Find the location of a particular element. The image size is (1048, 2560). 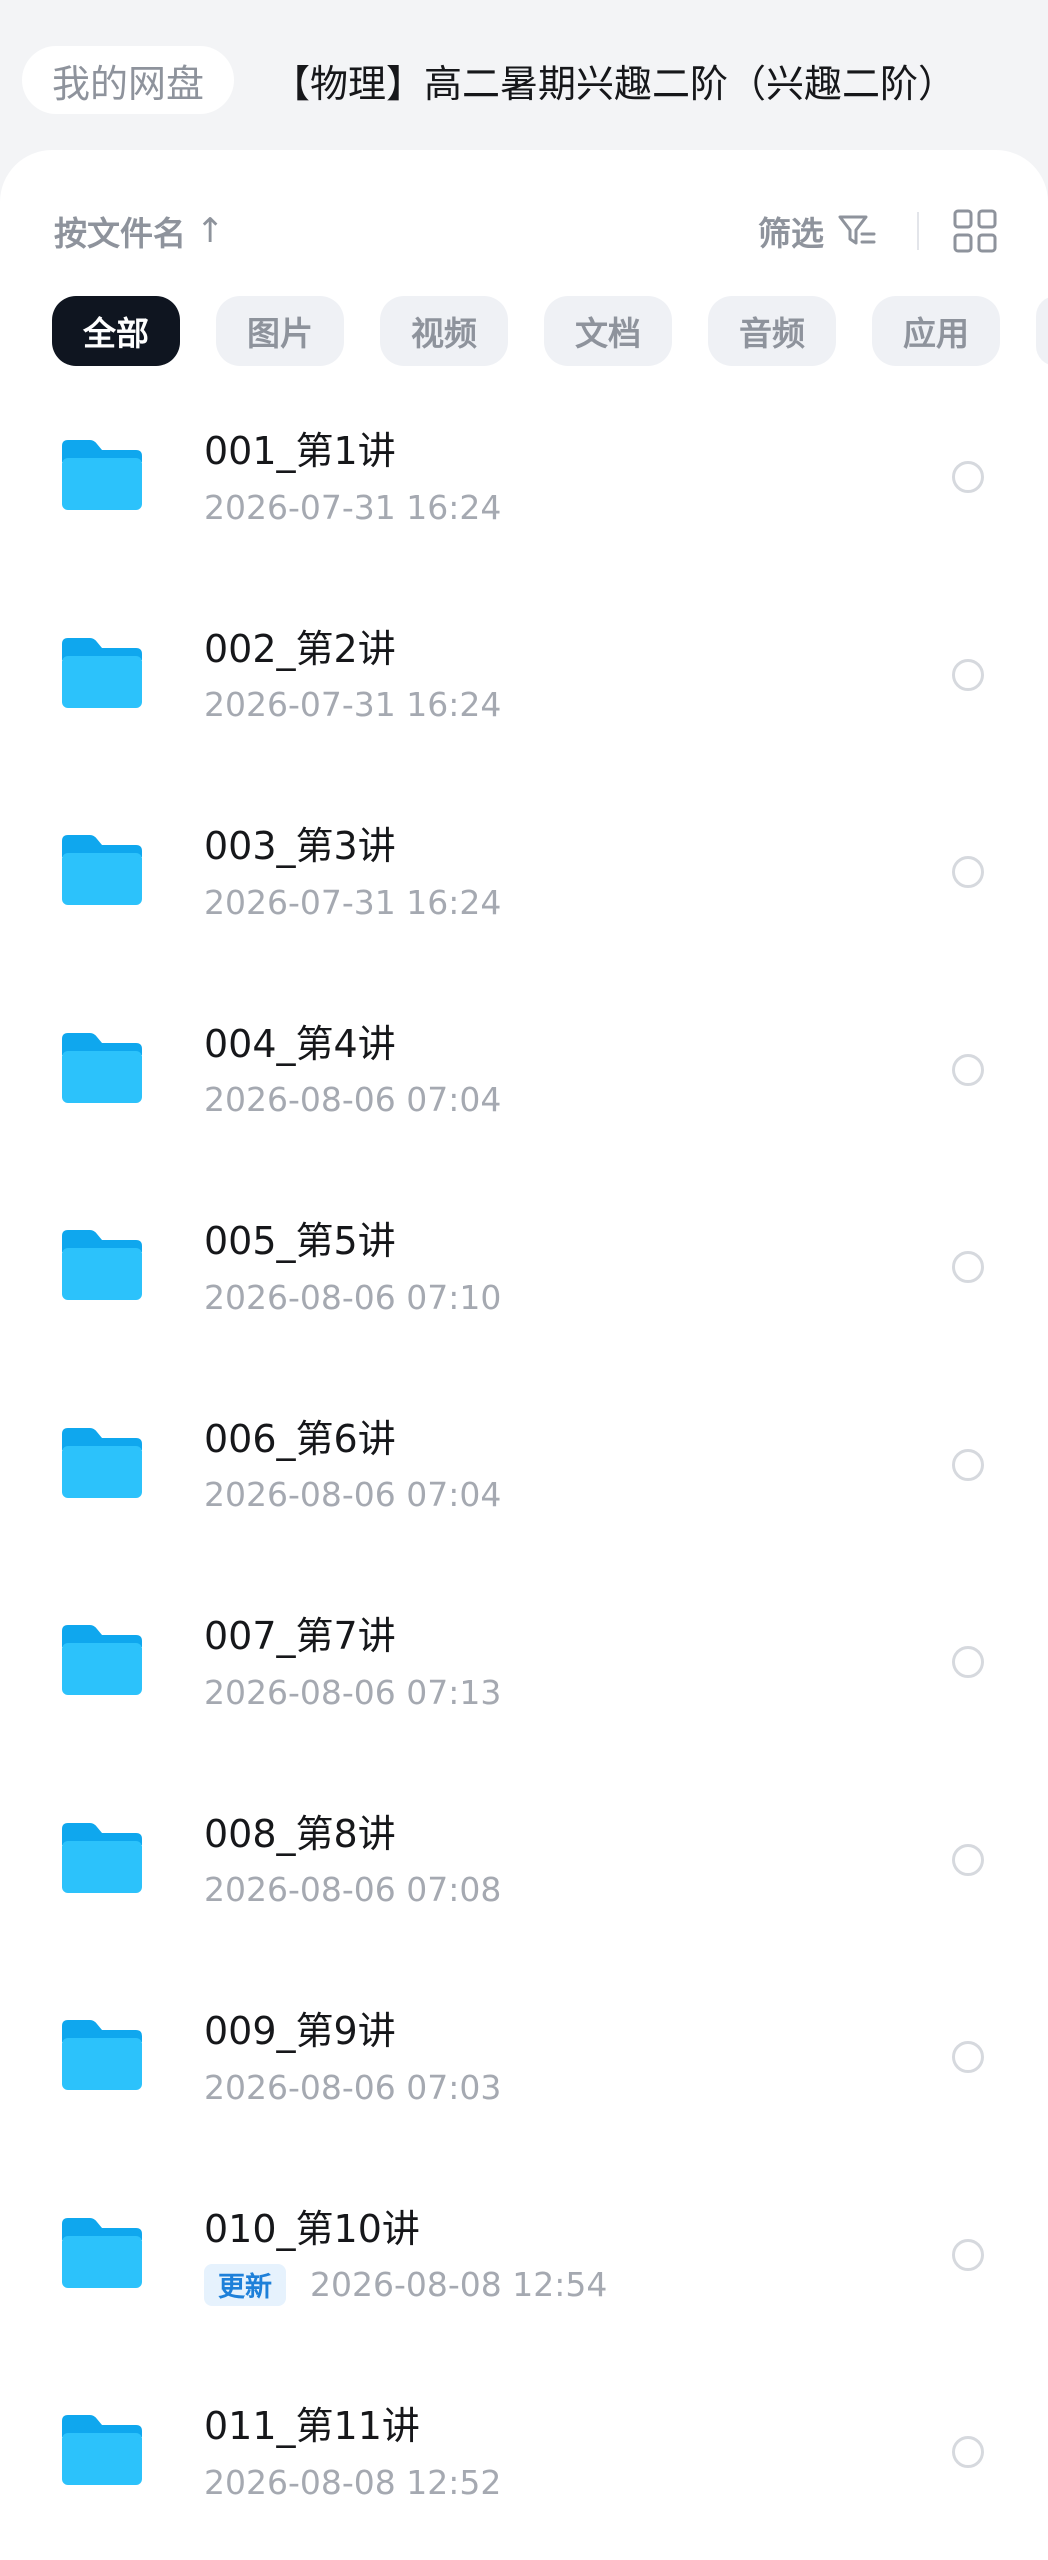

breadcrumb: 我的网盘 【物理】高二暑期兴趣二阶（兴趣二阶） is located at coordinates (524, 75).